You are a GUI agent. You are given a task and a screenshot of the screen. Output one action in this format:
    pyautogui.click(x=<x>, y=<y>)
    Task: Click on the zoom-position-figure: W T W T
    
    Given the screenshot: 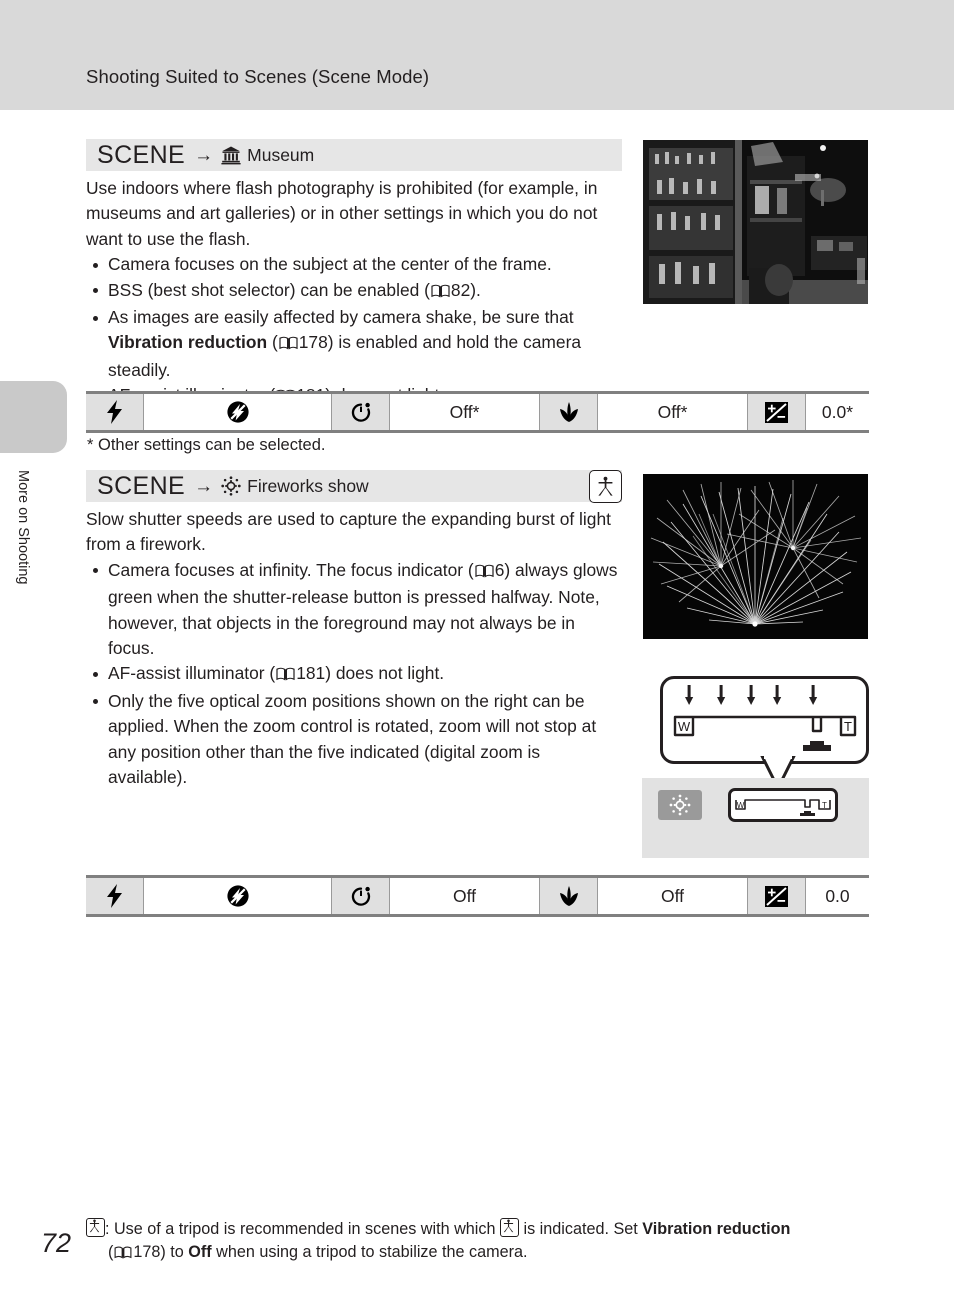 What is the action you would take?
    pyautogui.click(x=755, y=767)
    